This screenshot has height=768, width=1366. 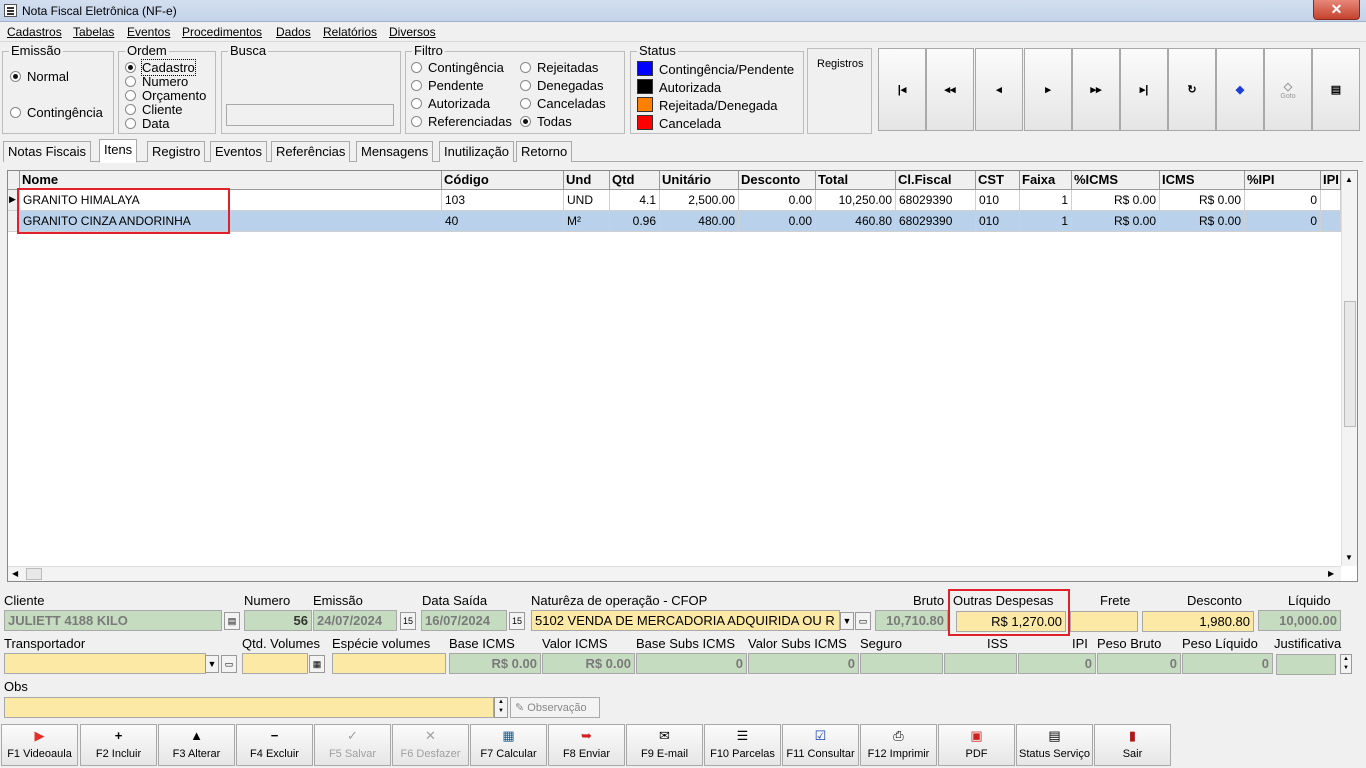 I want to click on tab-mensagens: Mensagens, so click(x=395, y=151).